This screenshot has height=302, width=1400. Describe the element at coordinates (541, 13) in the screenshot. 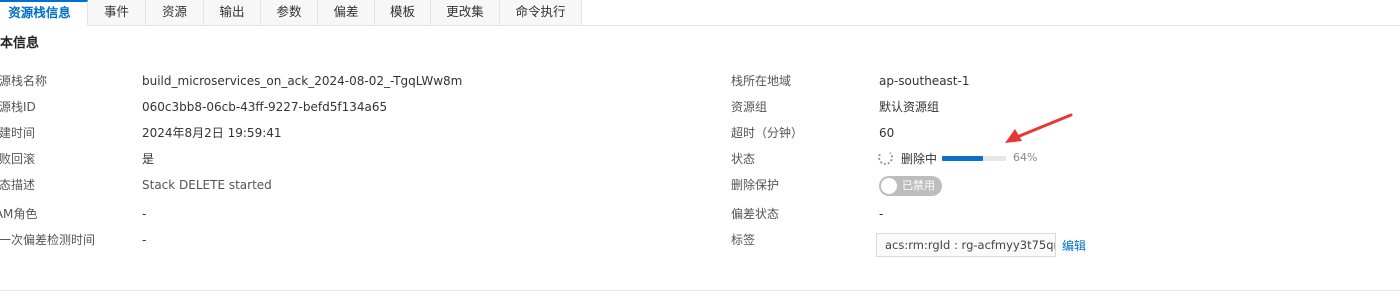

I see `tab-command-execution: 命令执行` at that location.